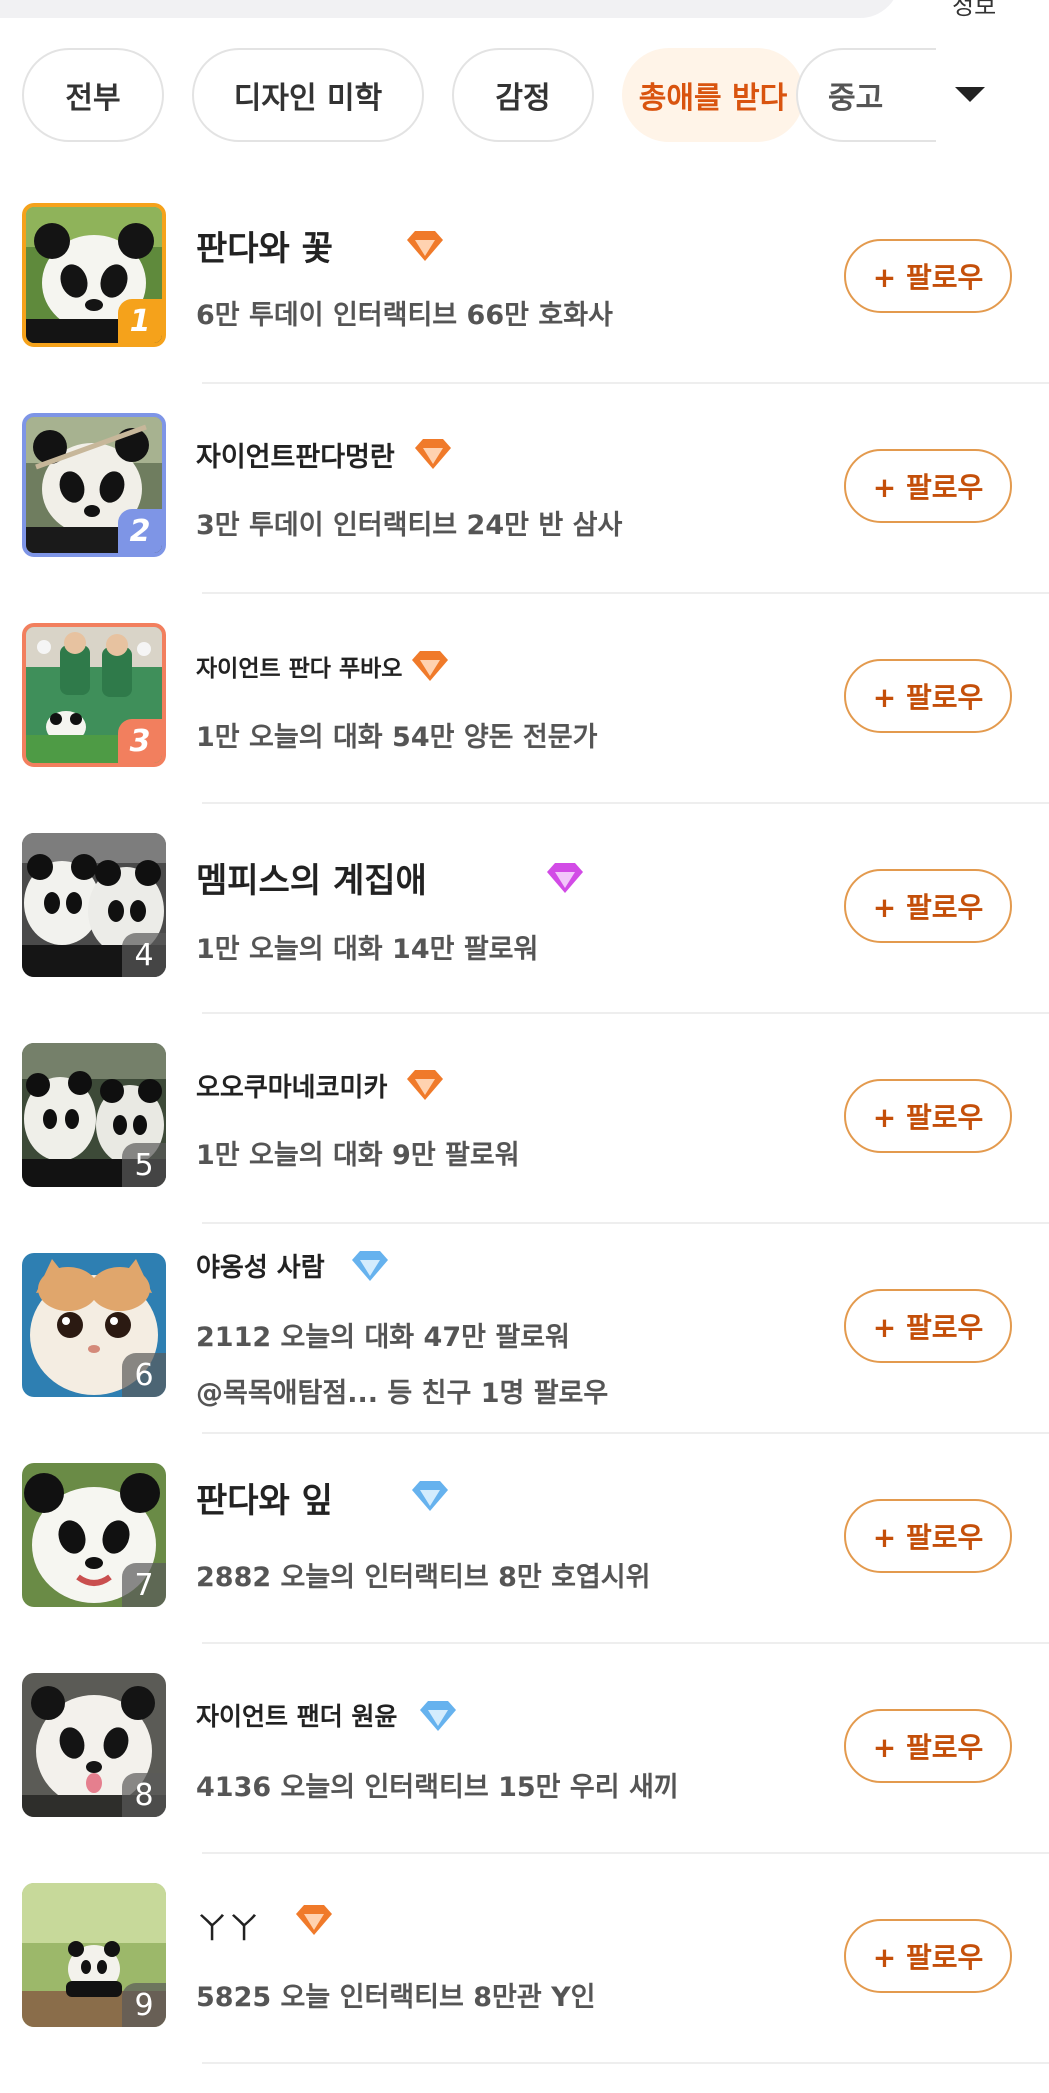  What do you see at coordinates (94, 1115) in the screenshot?
I see `avatar: 5` at bounding box center [94, 1115].